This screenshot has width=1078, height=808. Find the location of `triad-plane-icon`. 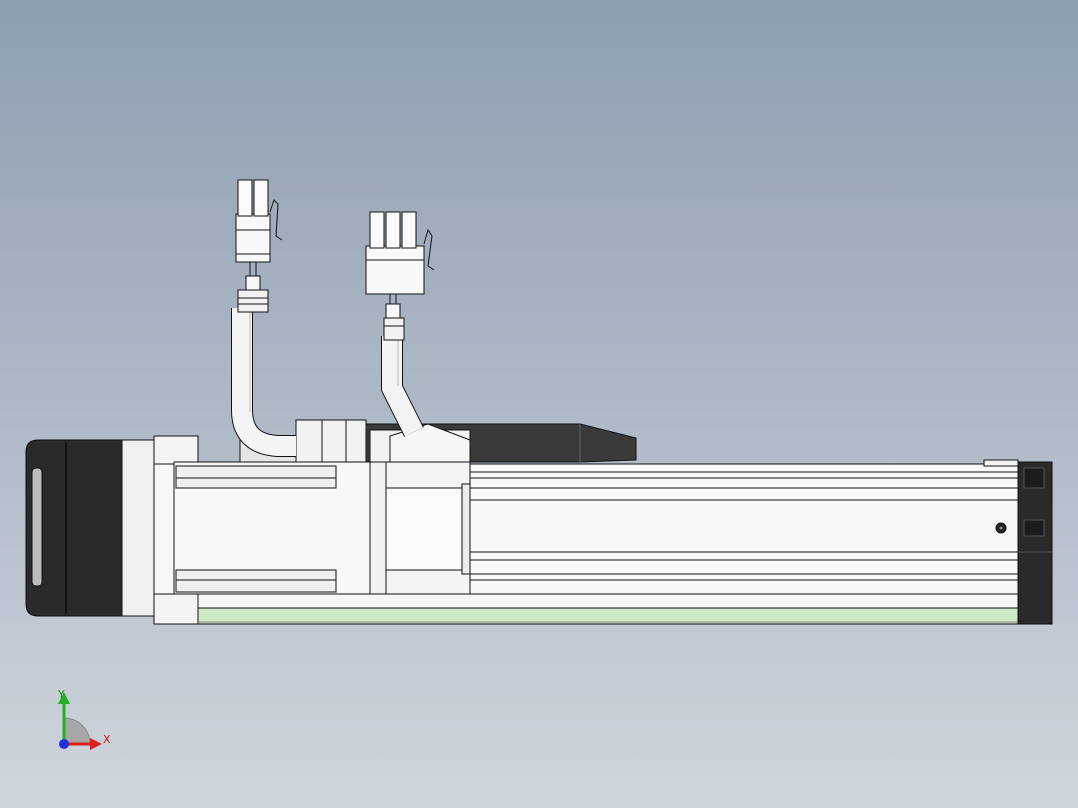

triad-plane-icon is located at coordinates (77, 731).